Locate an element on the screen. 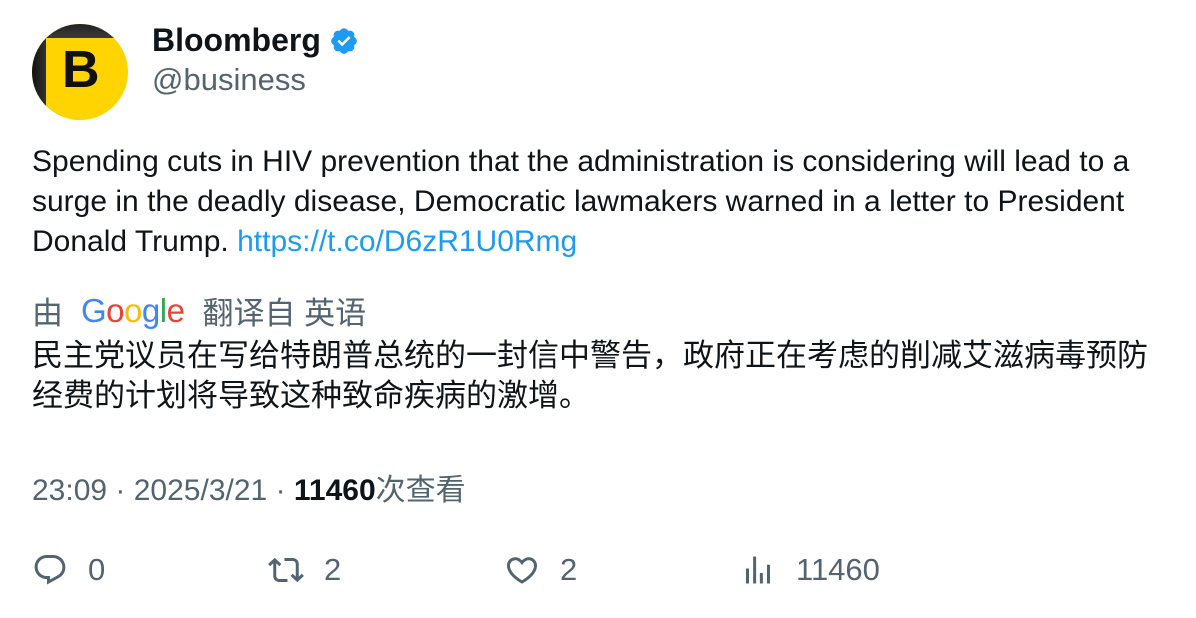 Image resolution: width=1196 pixels, height=618 pixels. retweet-icon is located at coordinates (286, 570).